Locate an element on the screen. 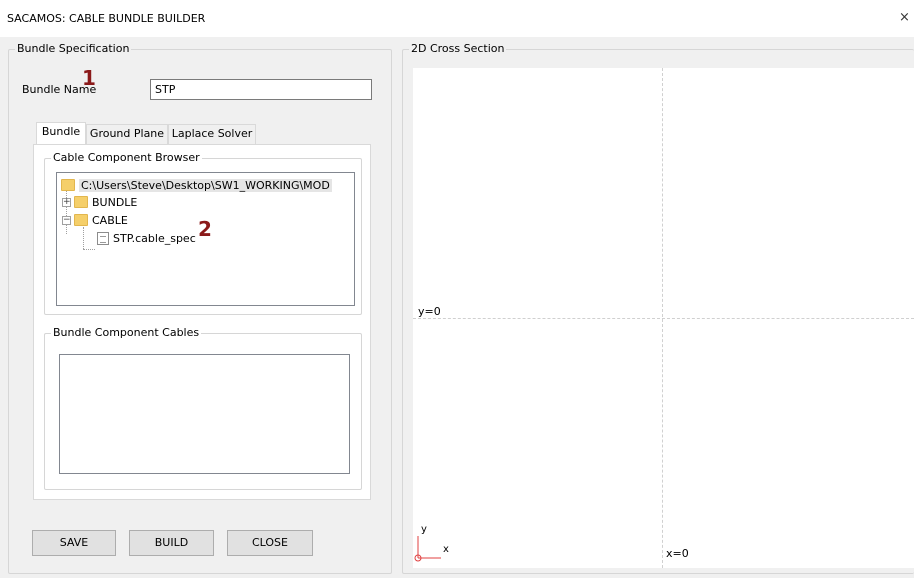  build-button: BUILD is located at coordinates (171, 543).